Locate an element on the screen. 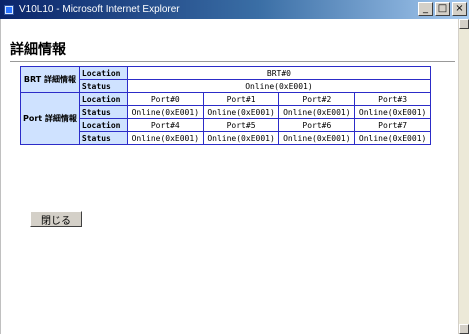 The height and width of the screenshot is (334, 469). window-controls: _ □ × is located at coordinates (442, 9).